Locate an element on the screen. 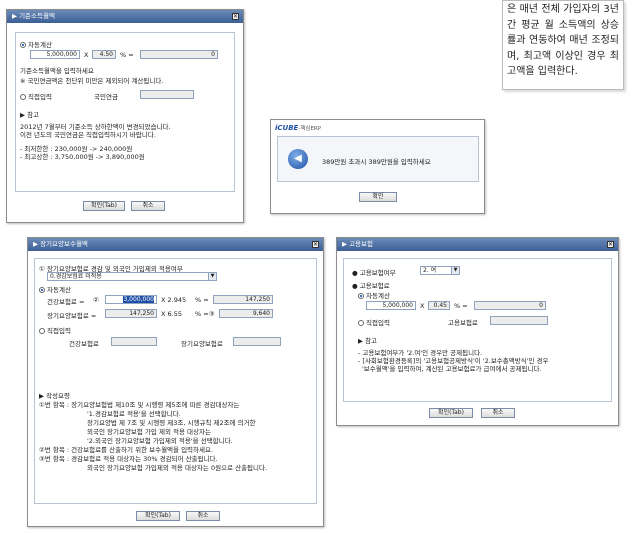  health-label: 건강보험료 = is located at coordinates (66, 302).